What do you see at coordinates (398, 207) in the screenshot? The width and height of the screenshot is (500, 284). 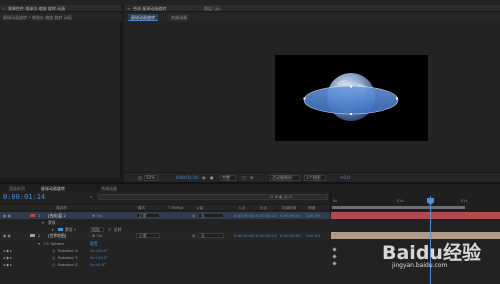 I see `work-area-bar` at bounding box center [398, 207].